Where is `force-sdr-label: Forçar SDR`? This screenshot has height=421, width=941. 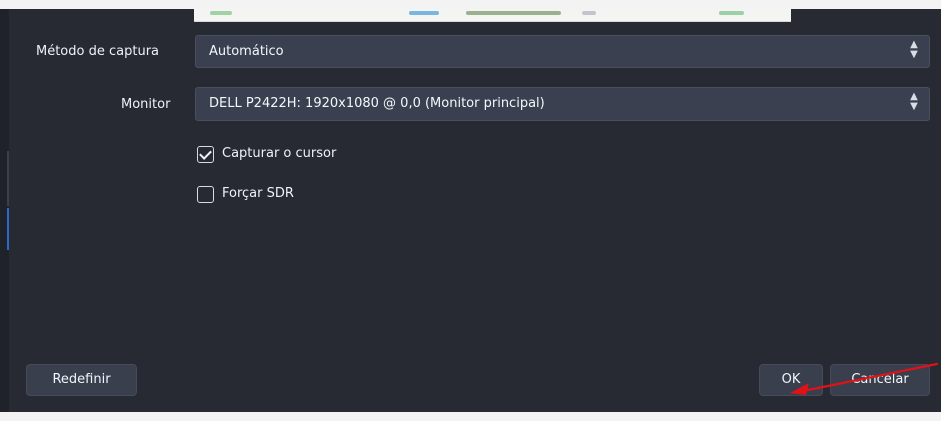 force-sdr-label: Forçar SDR is located at coordinates (258, 193).